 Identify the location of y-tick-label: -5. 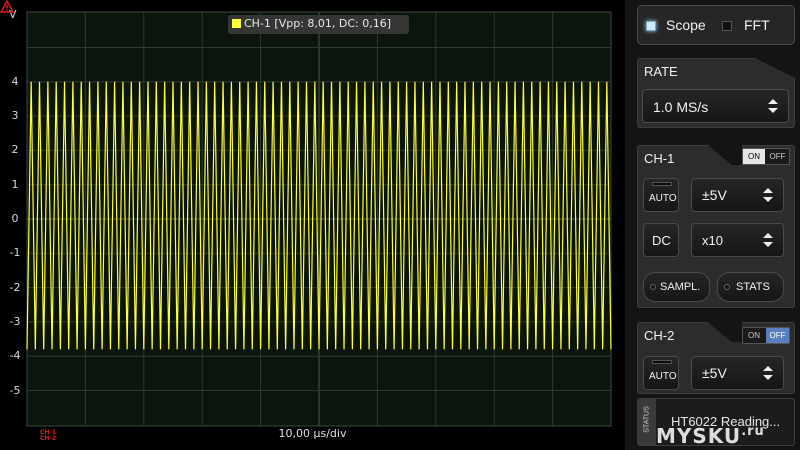
(15, 390).